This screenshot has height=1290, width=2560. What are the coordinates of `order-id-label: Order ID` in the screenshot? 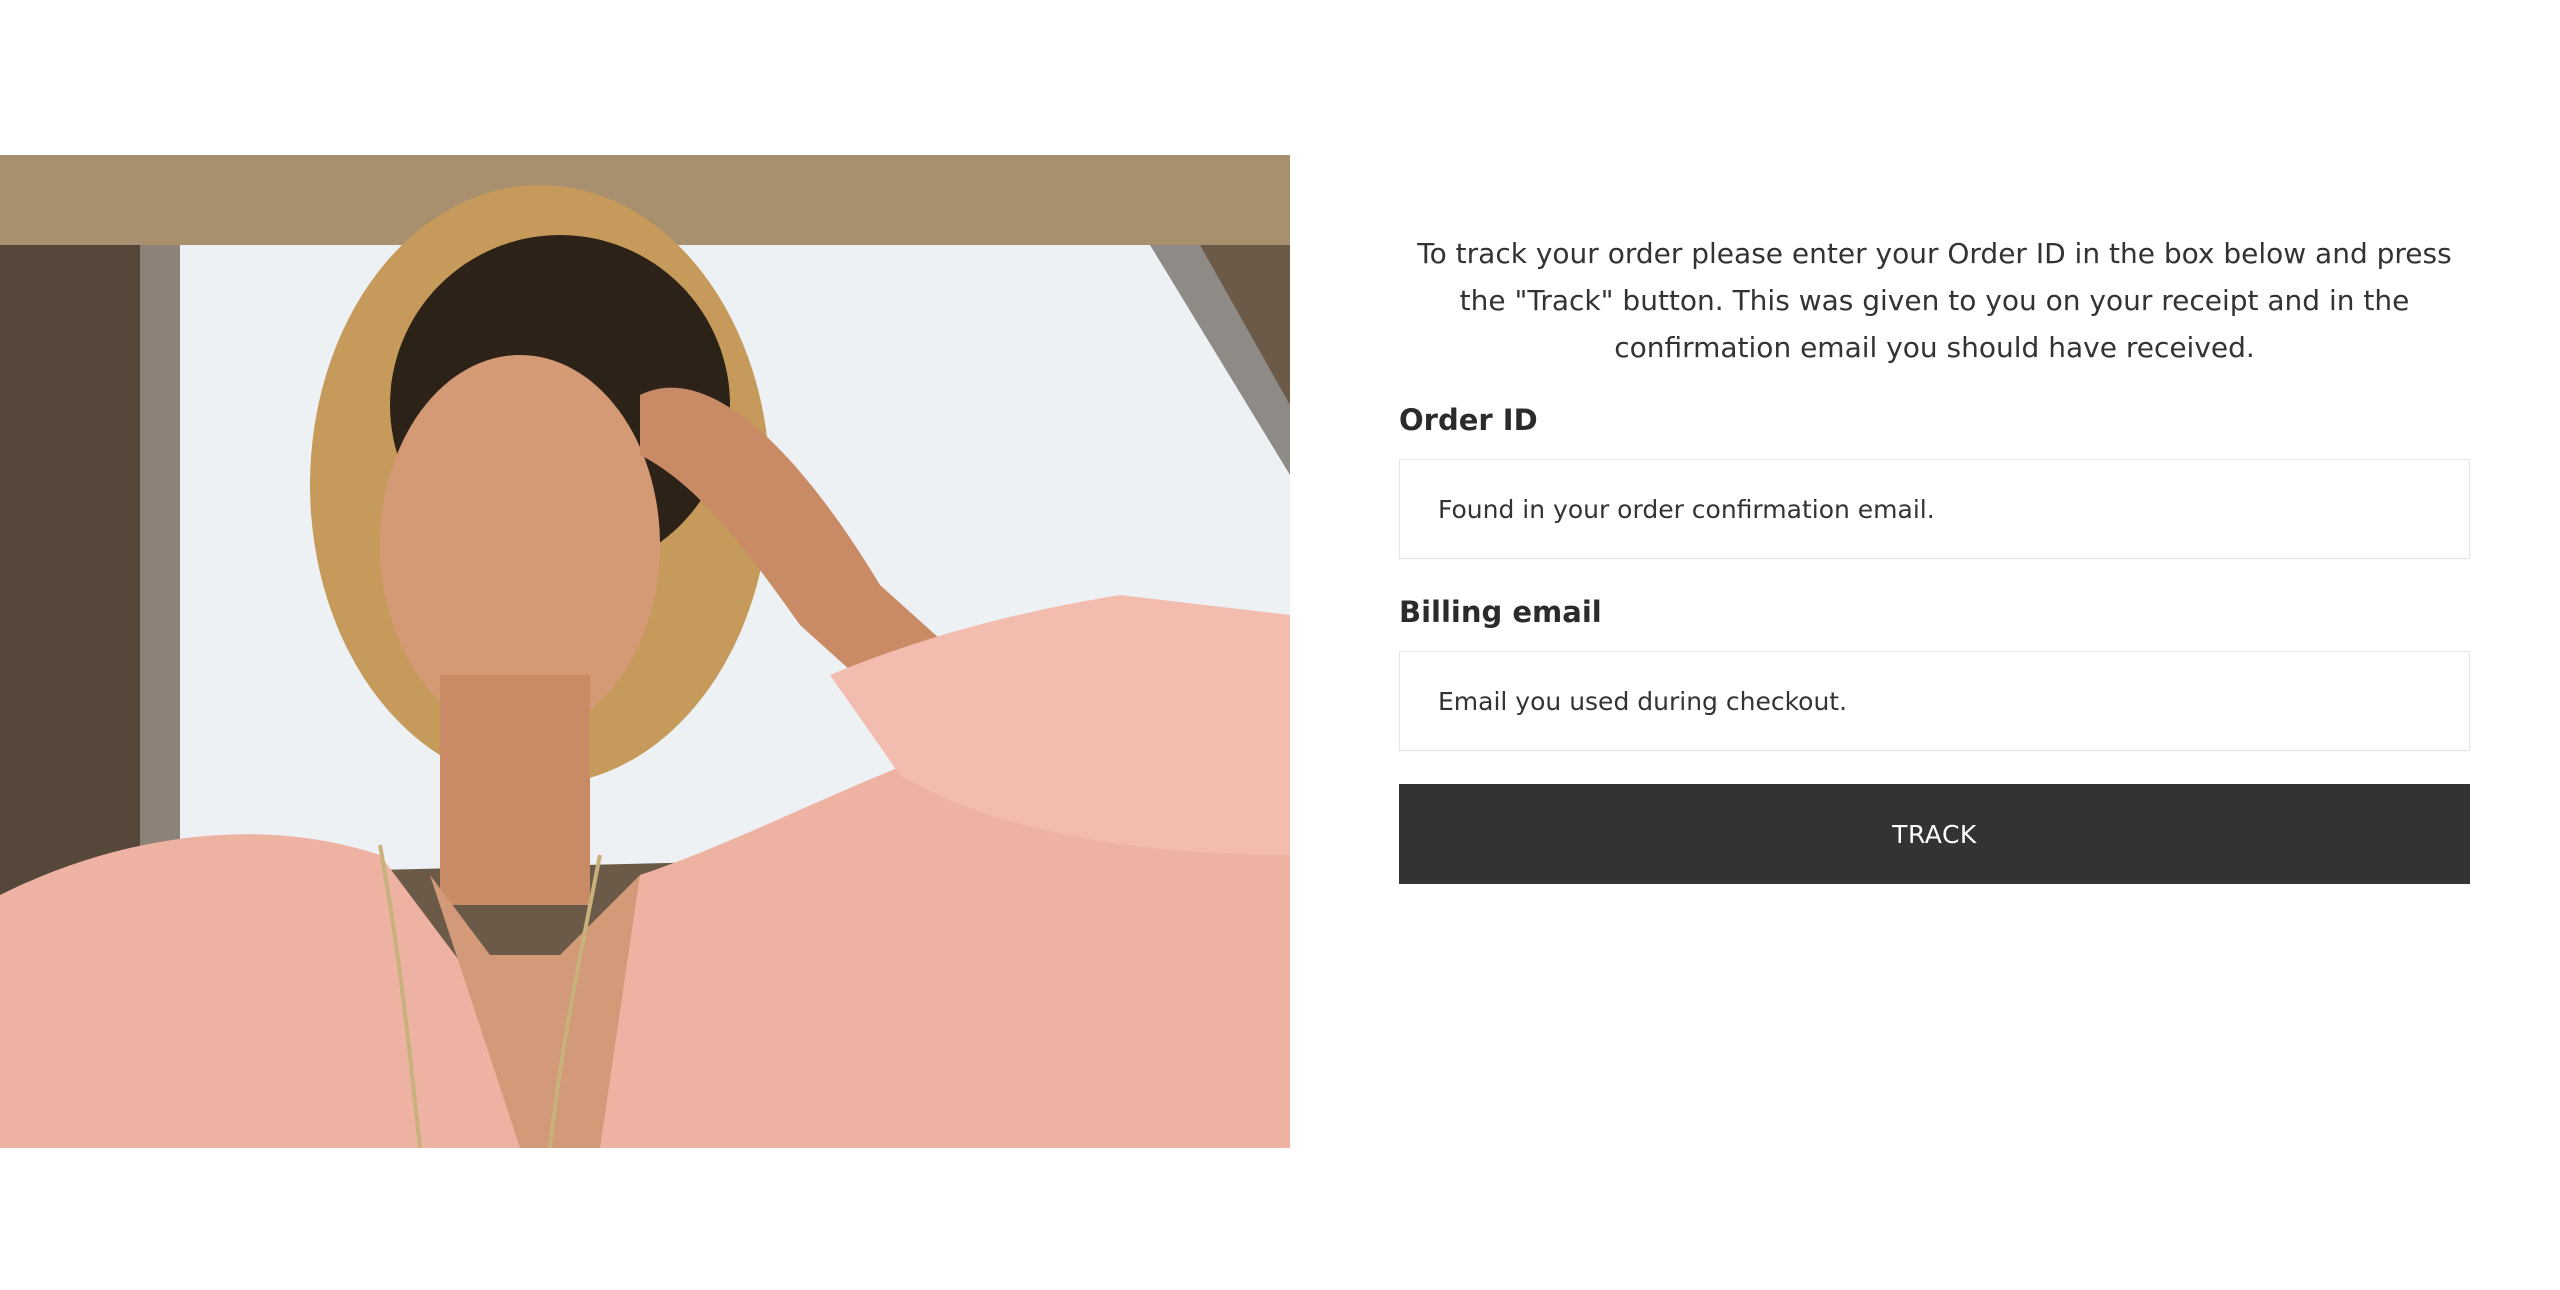 It's located at (1468, 420).